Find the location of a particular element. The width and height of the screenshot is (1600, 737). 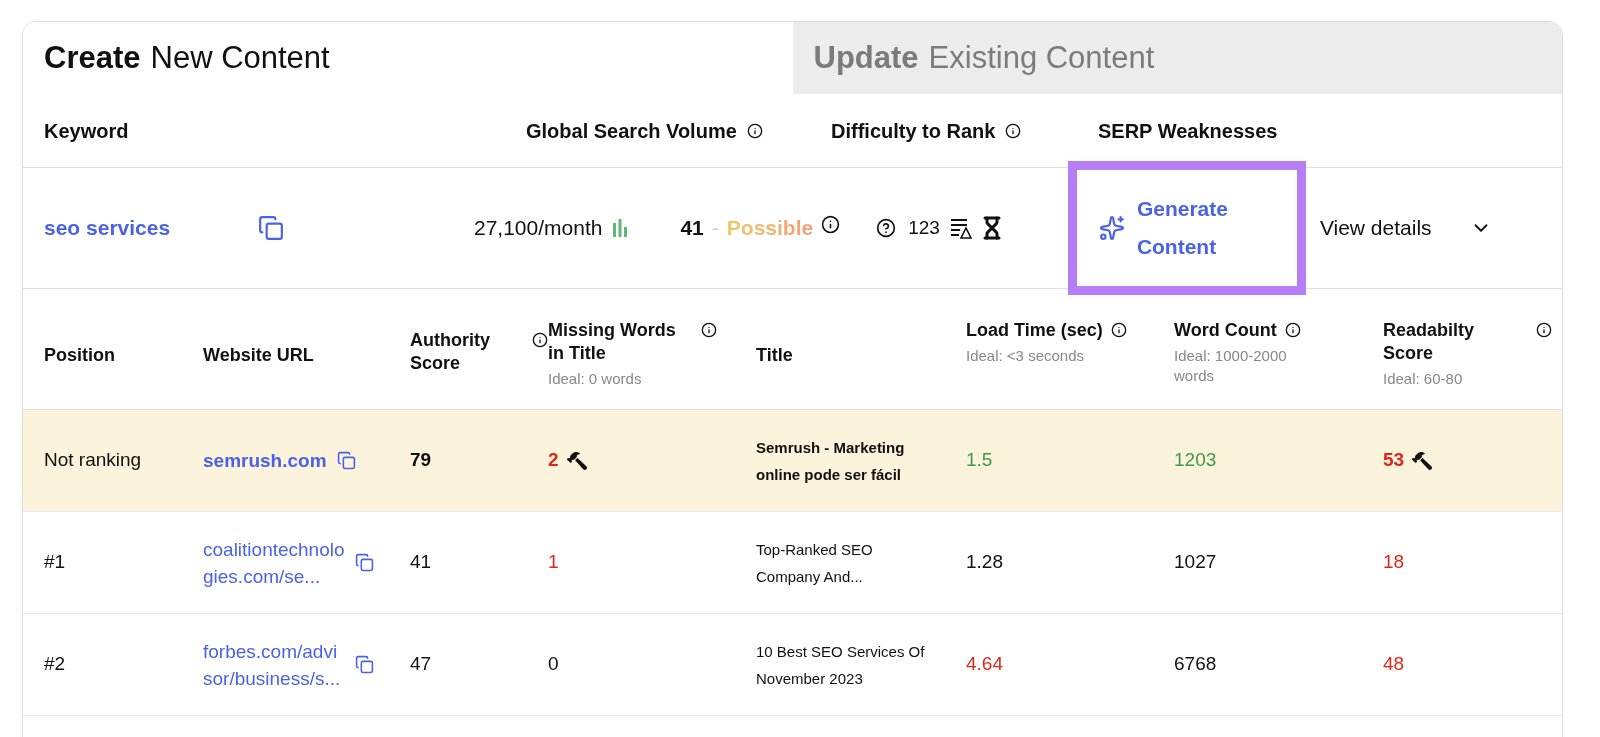

column-header: Title is located at coordinates (774, 355).